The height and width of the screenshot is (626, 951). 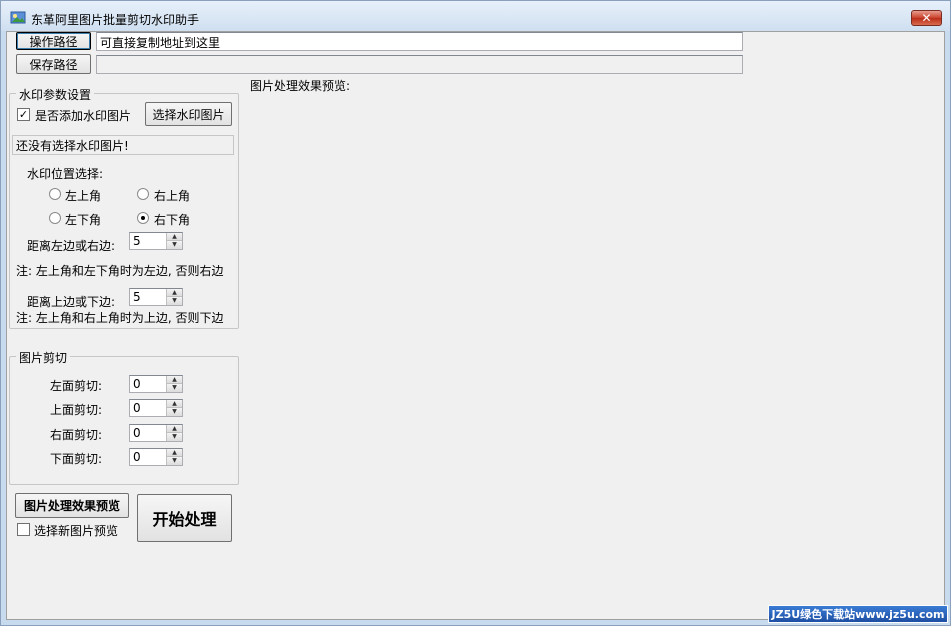 What do you see at coordinates (83, 220) in the screenshot?
I see `radio-bottom-left-label: 左下角` at bounding box center [83, 220].